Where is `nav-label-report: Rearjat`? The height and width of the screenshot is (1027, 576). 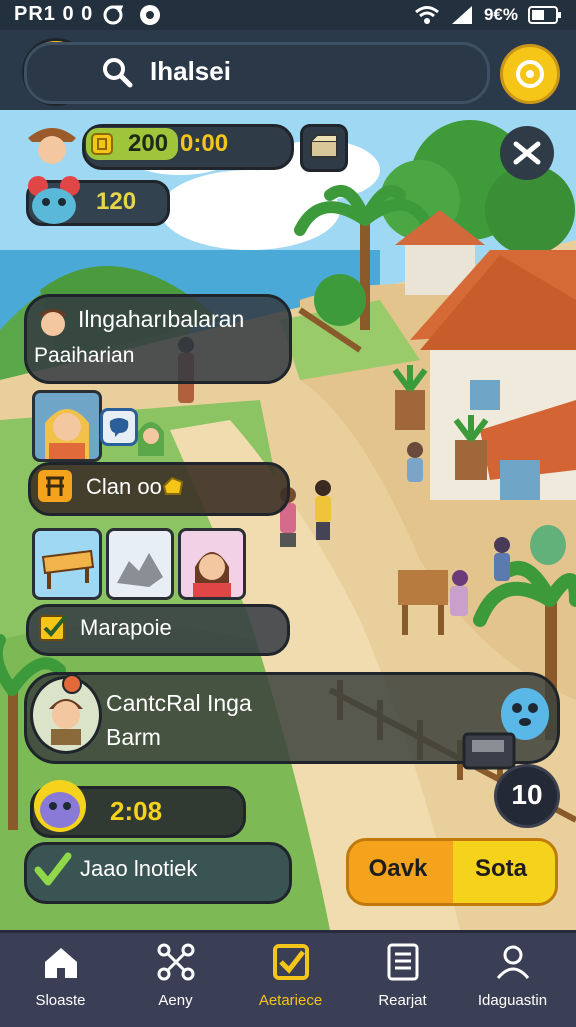 nav-label-report: Rearjat is located at coordinates (402, 1000).